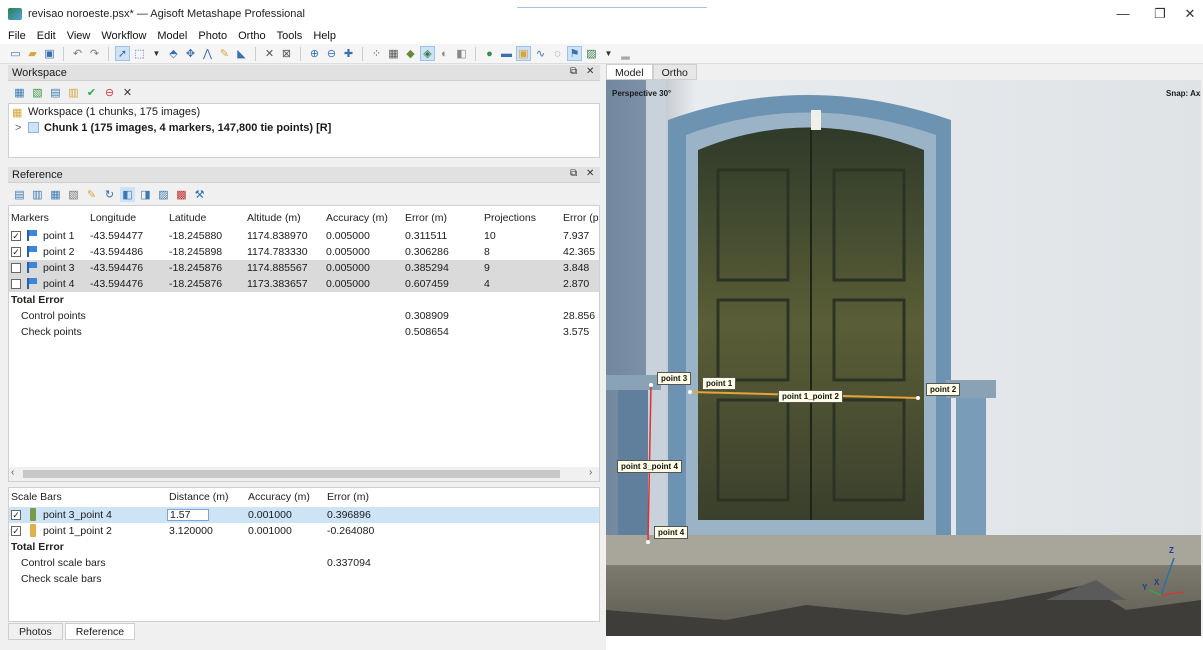  Describe the element at coordinates (557, 53) in the screenshot. I see `show-labels-icon: ◌` at that location.